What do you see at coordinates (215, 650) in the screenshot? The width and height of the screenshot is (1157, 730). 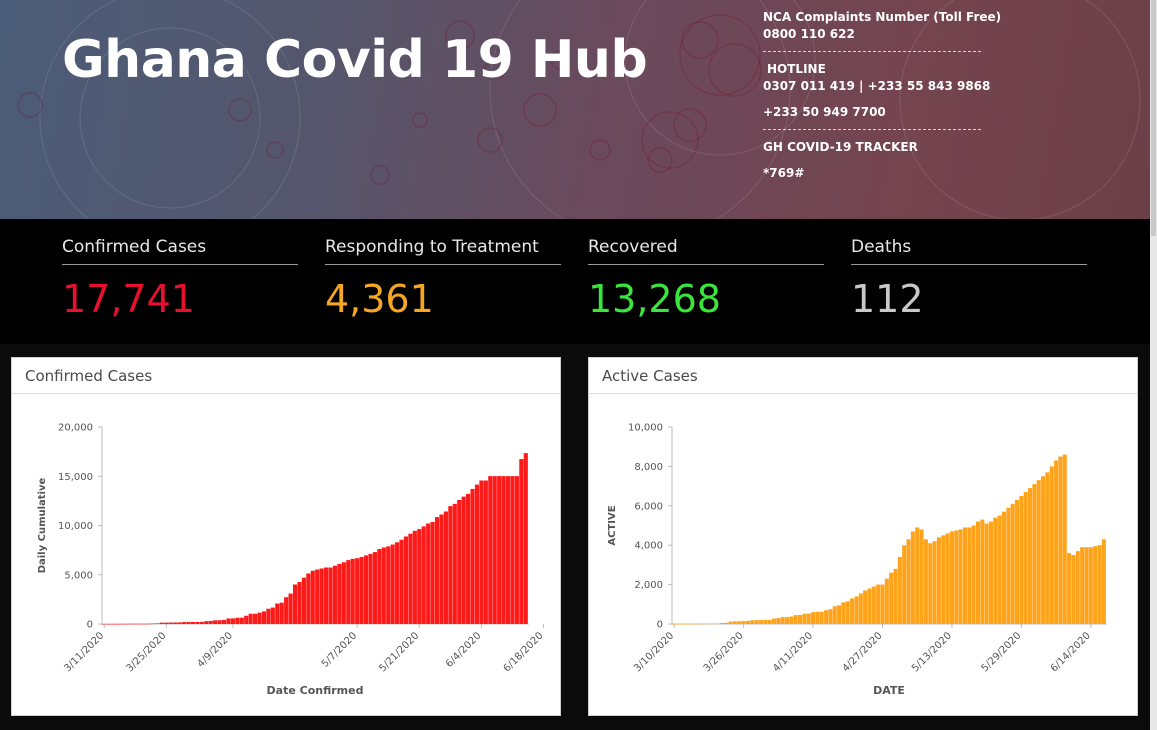 I see `x-tick-label: 4/9/2020` at bounding box center [215, 650].